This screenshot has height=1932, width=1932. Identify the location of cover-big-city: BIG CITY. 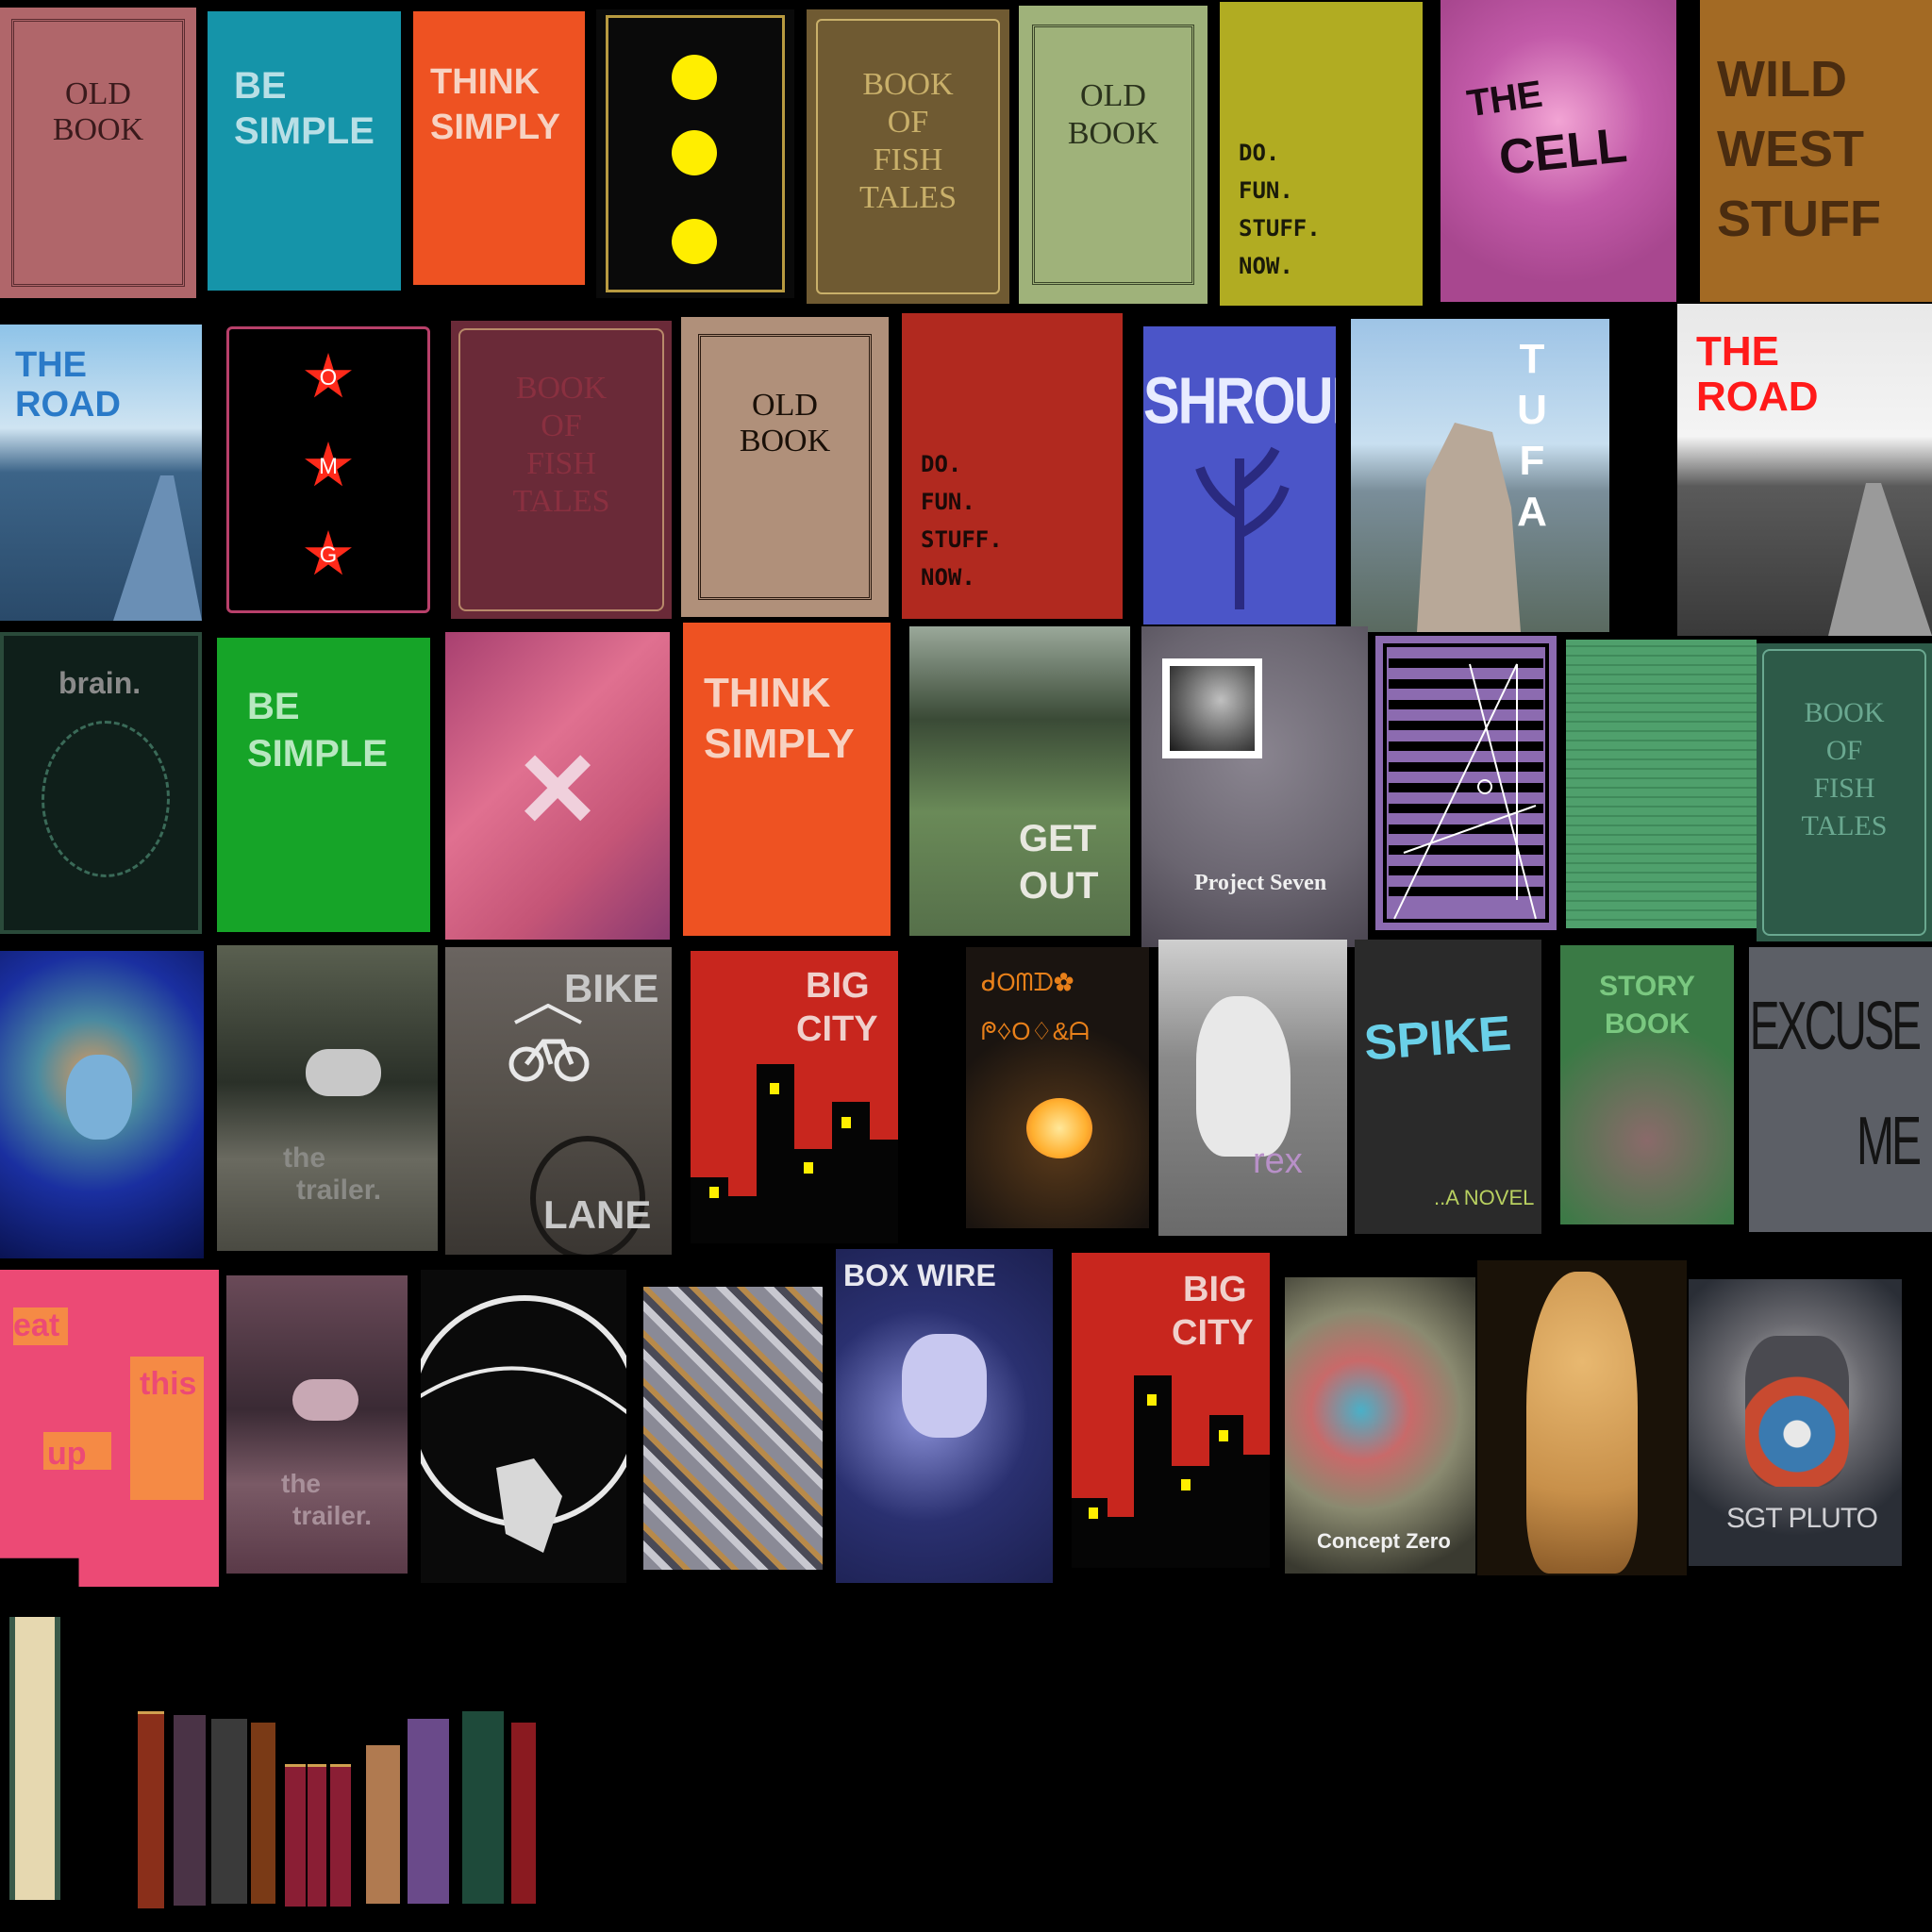
(795, 1097).